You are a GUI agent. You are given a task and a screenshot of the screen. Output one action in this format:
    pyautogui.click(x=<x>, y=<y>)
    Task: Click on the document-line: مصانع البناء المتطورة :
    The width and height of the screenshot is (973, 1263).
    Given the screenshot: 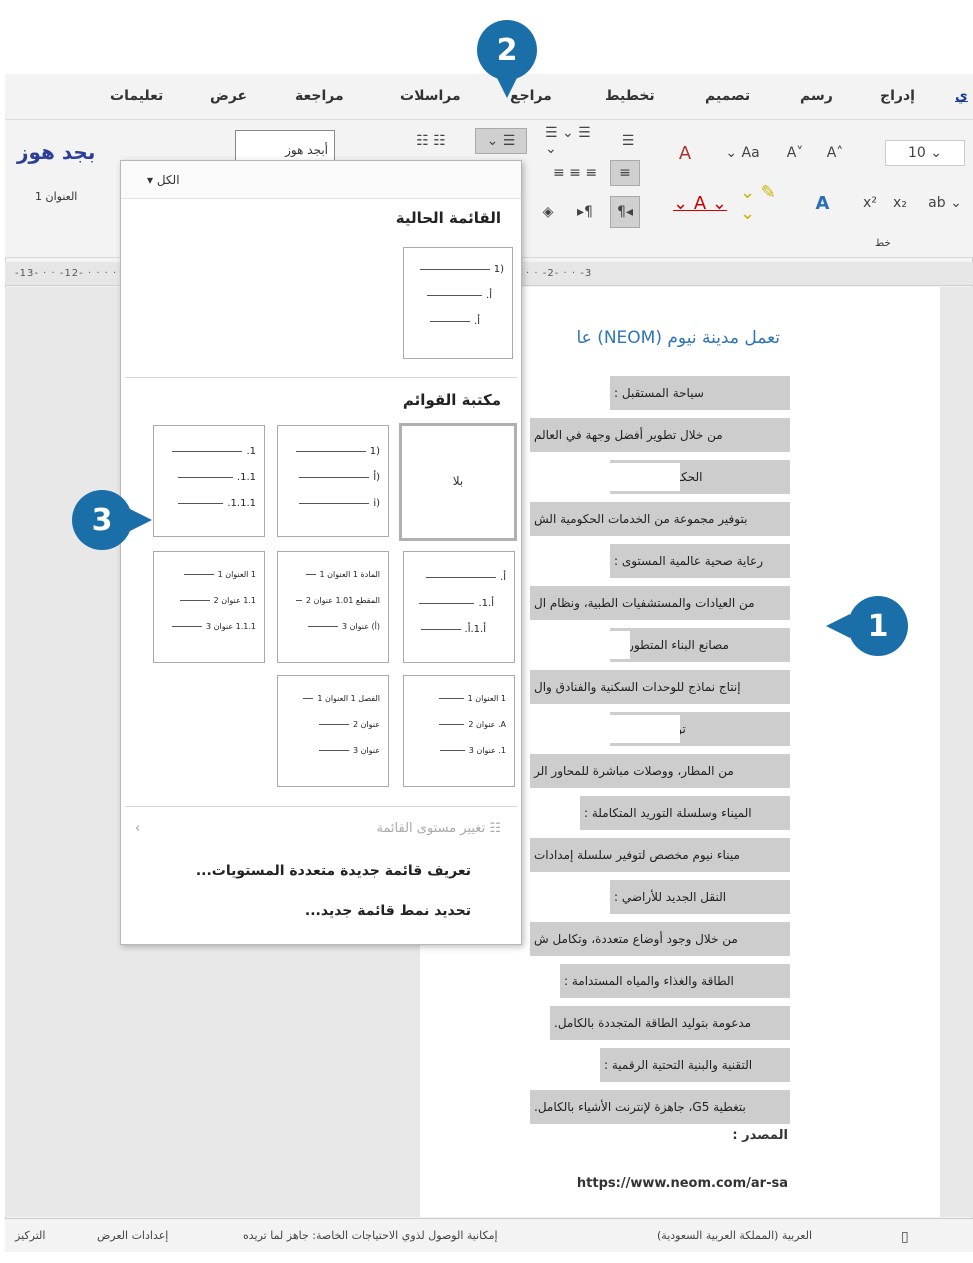 What is the action you would take?
    pyautogui.click(x=700, y=645)
    